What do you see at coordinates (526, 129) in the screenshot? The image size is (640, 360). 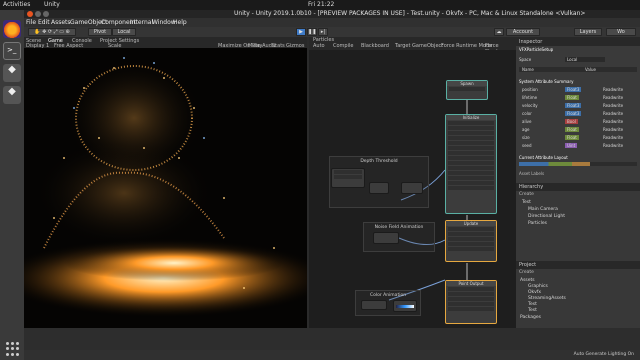 I see `attribute-name: age` at bounding box center [526, 129].